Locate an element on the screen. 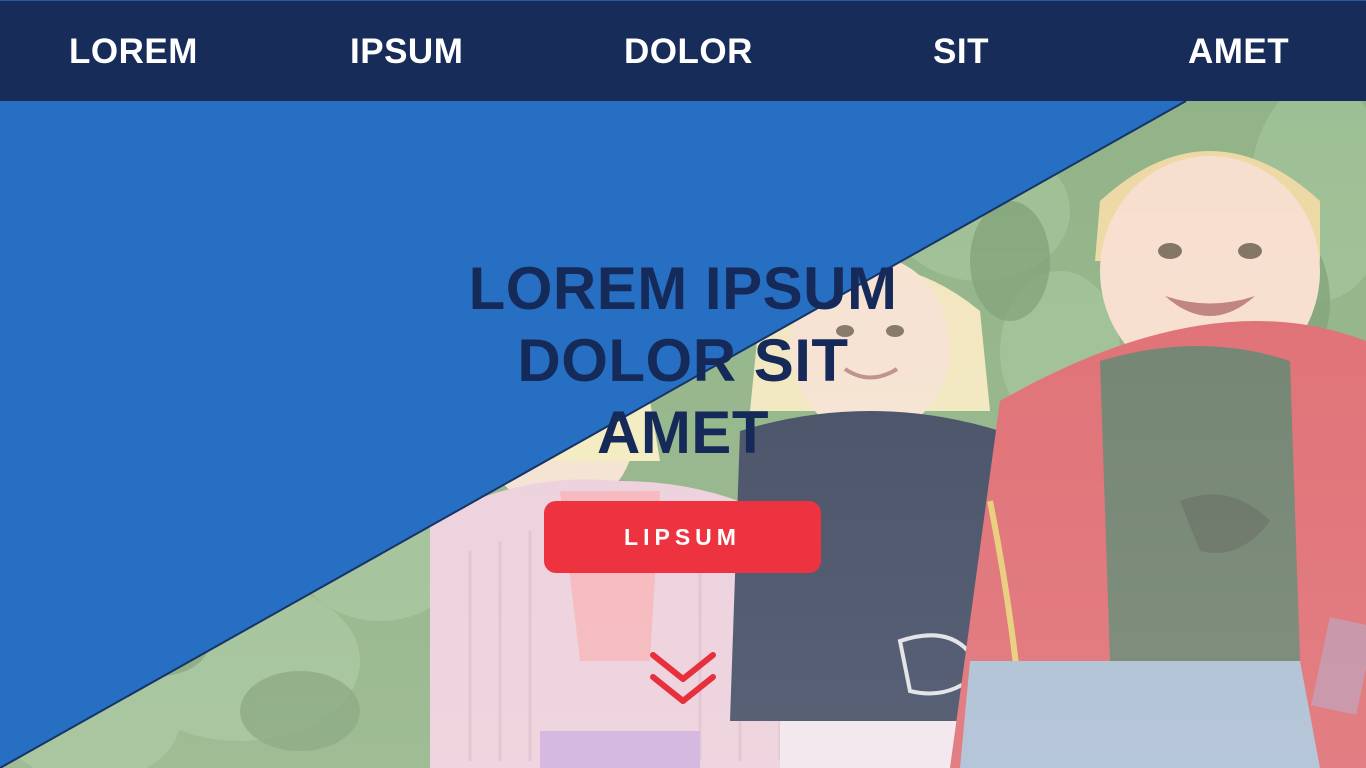 This screenshot has height=768, width=1366. headline-line-2: DOLOR SIT is located at coordinates (683, 360).